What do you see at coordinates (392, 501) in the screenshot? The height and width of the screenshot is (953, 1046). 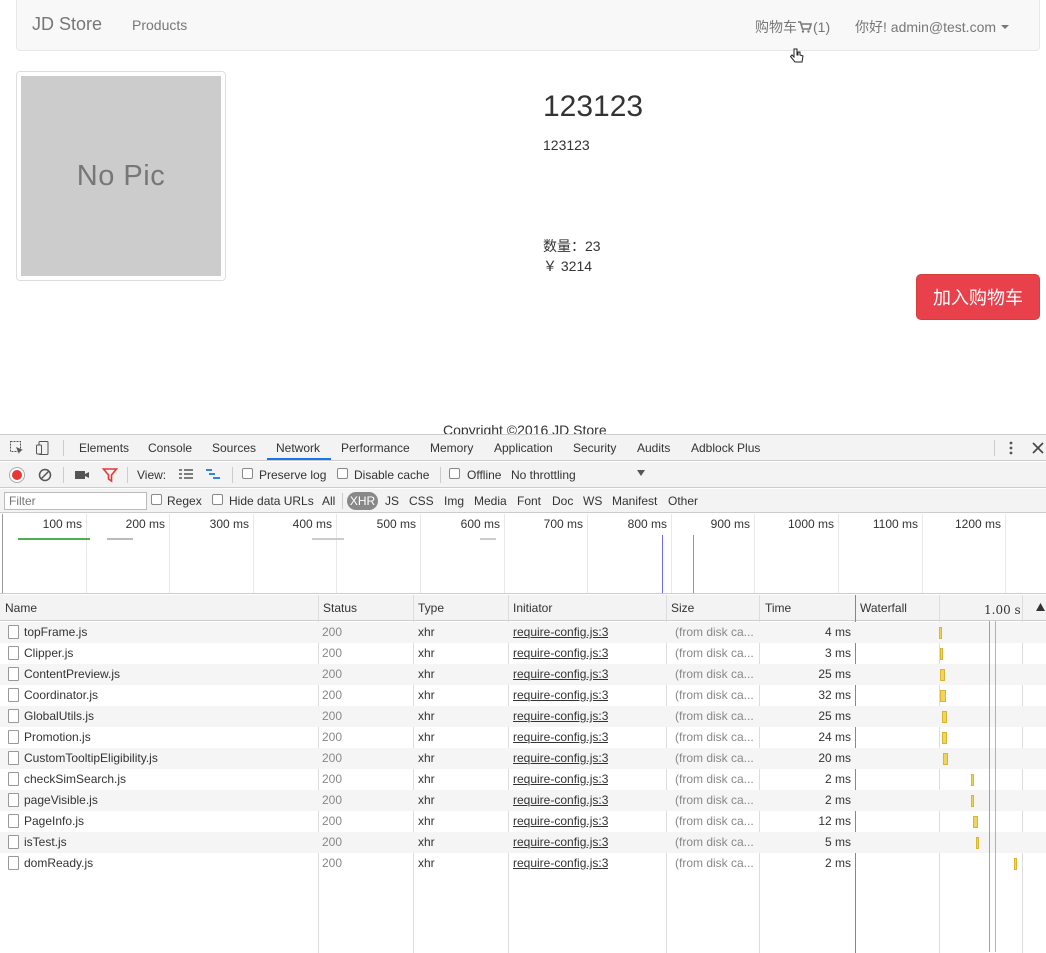 I see `filter-type-js: JS` at bounding box center [392, 501].